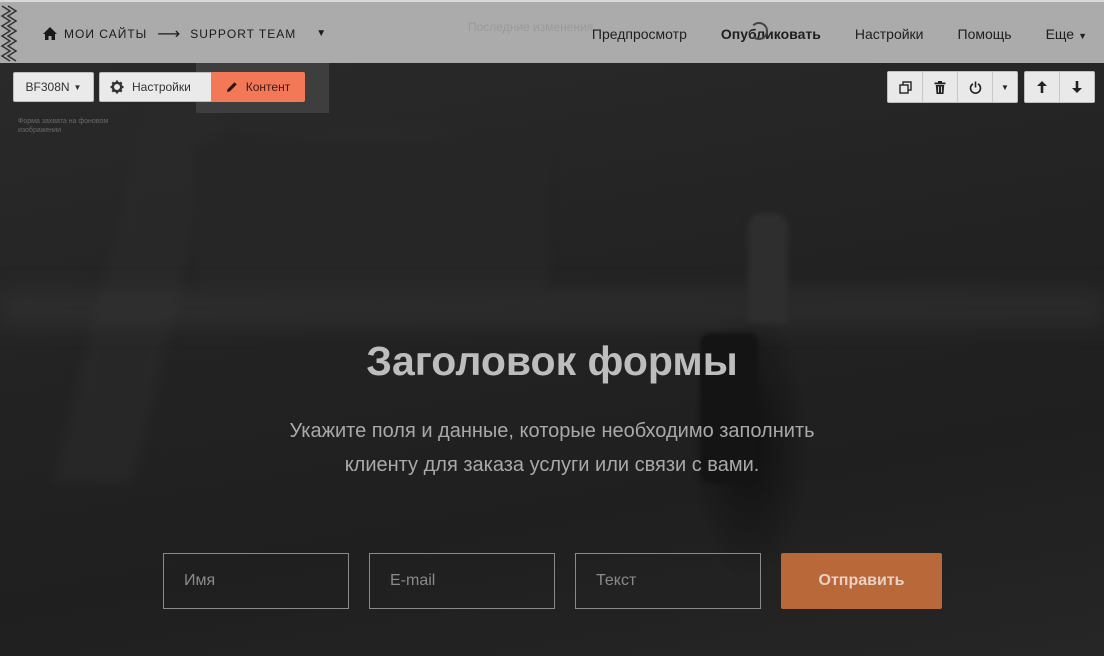  Describe the element at coordinates (861, 581) in the screenshot. I see `submit-button: Отправить` at that location.